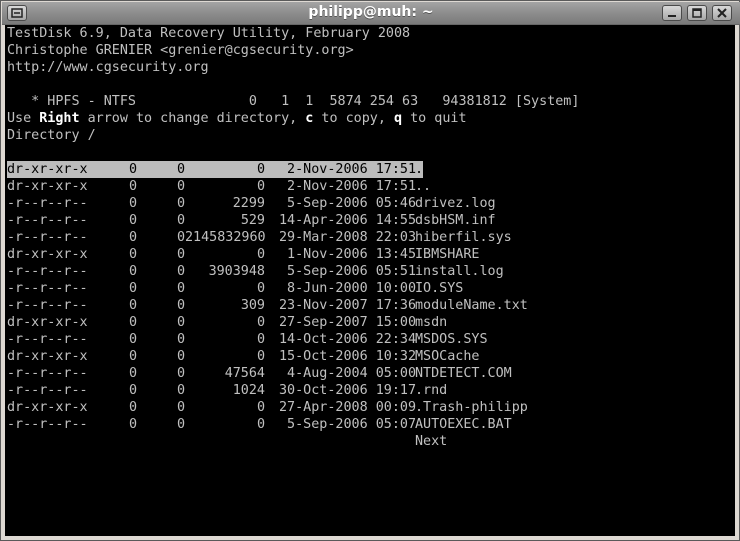 Image resolution: width=740 pixels, height=541 pixels. Describe the element at coordinates (463, 373) in the screenshot. I see `file-name: NTDETECT.COM` at that location.